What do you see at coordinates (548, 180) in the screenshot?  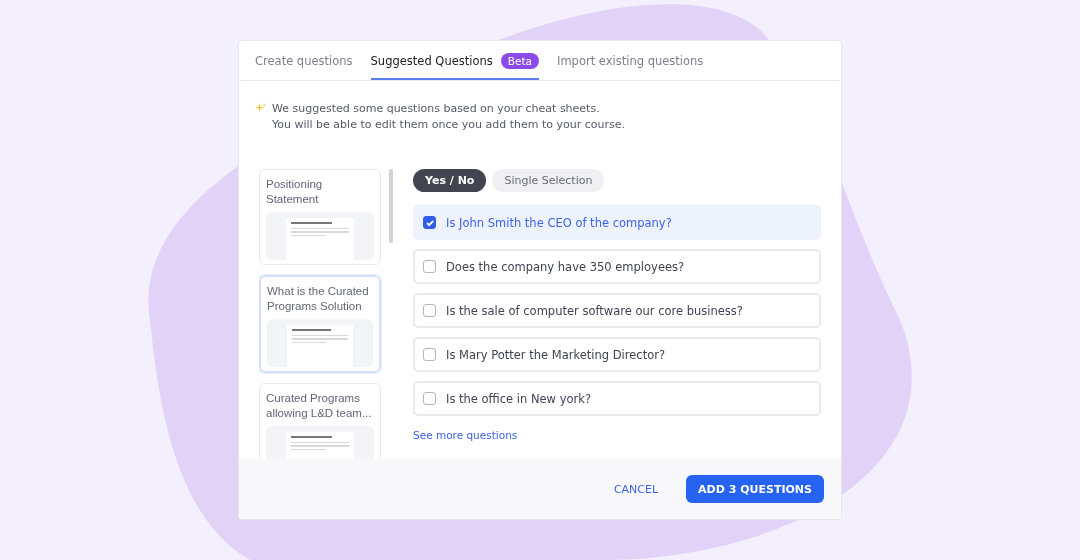 I see `question-type-chip: Single Selection` at bounding box center [548, 180].